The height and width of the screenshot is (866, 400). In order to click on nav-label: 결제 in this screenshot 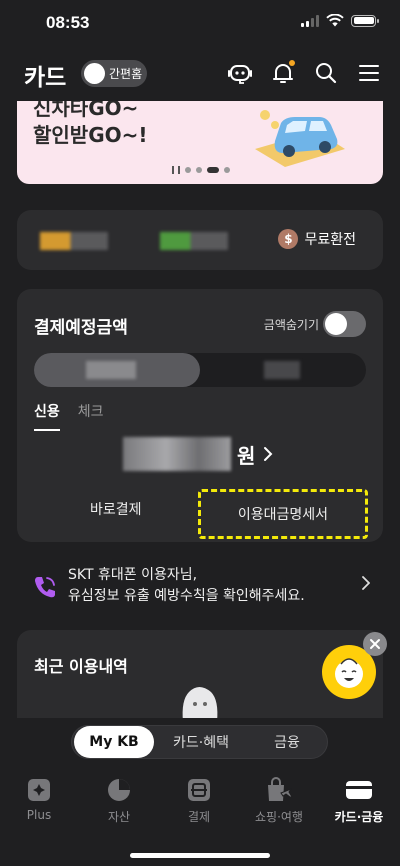, I will do `click(199, 817)`.